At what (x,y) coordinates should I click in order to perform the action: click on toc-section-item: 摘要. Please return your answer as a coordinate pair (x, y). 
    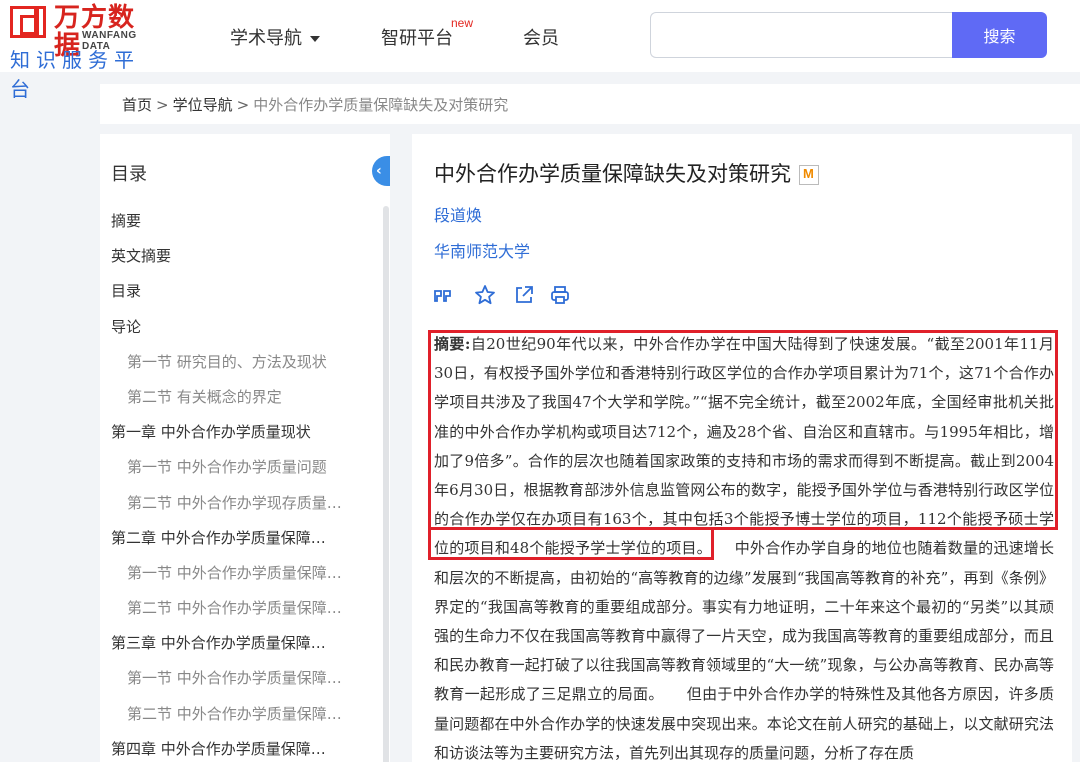
    Looking at the image, I should click on (241, 227).